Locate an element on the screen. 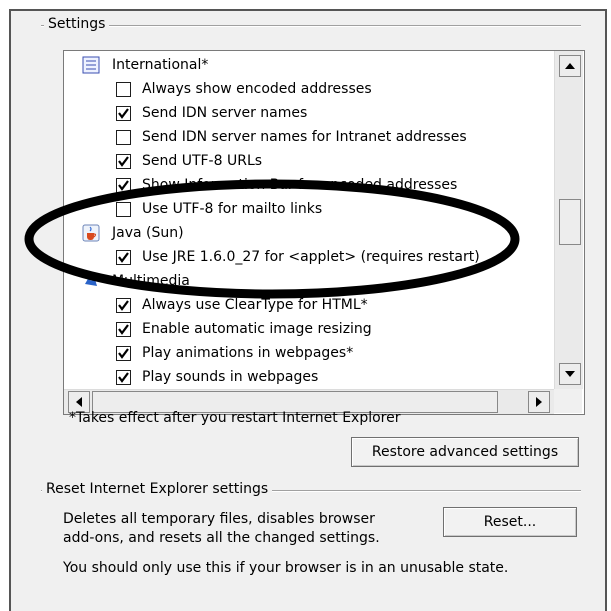 The image size is (611, 611). arrow-down-icon is located at coordinates (570, 374).